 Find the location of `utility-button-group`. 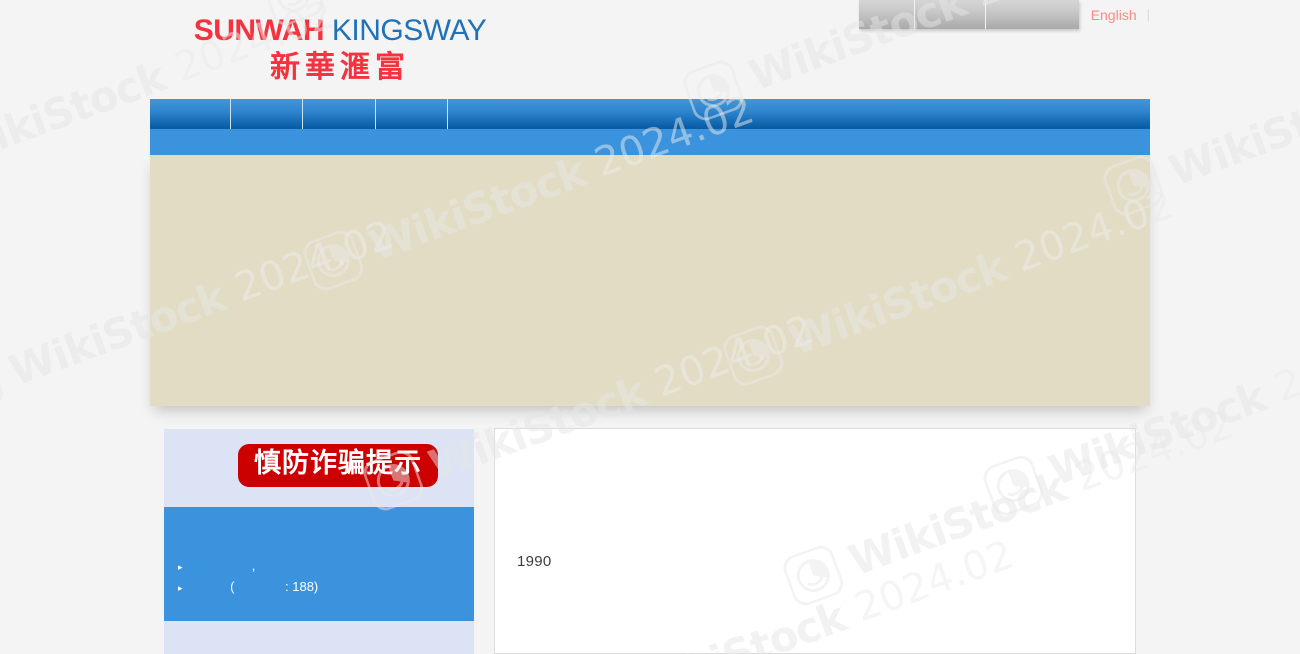

utility-button-group is located at coordinates (968, 14).